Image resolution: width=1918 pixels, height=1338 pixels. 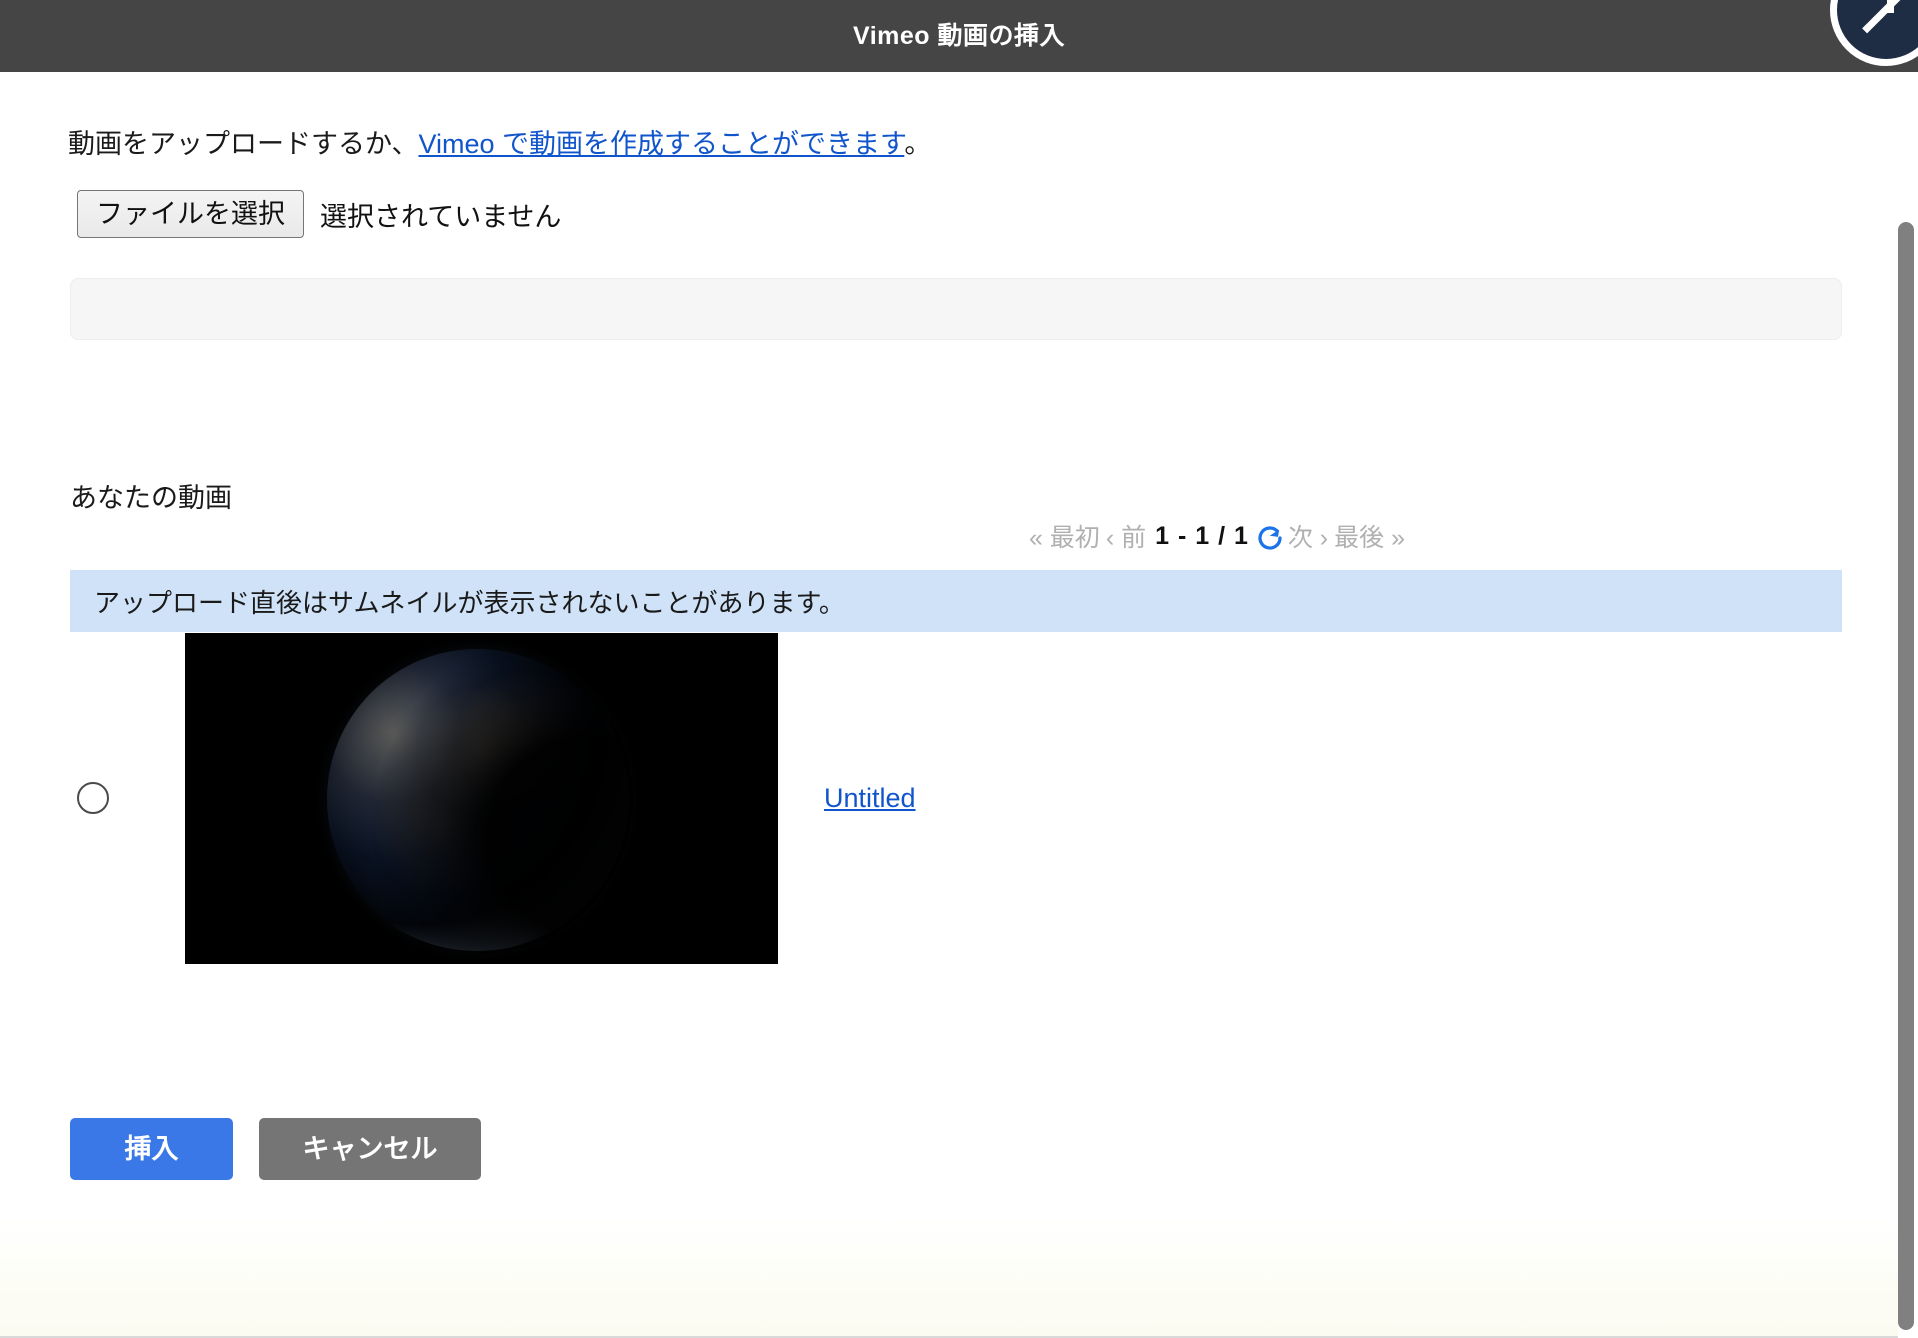 I want to click on refresh-icon, so click(x=1270, y=538).